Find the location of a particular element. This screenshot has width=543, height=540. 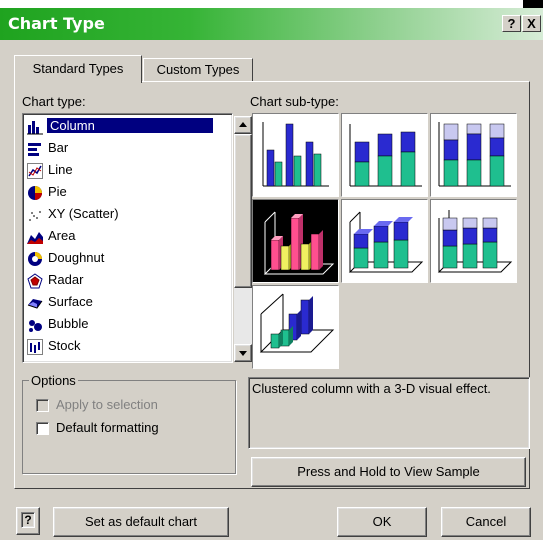

subtype-3d-stacked-column is located at coordinates (384, 241).